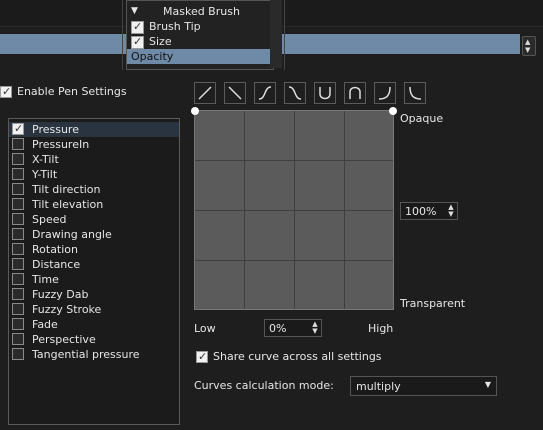  Describe the element at coordinates (94, 324) in the screenshot. I see `sensor-item: Fade` at that location.